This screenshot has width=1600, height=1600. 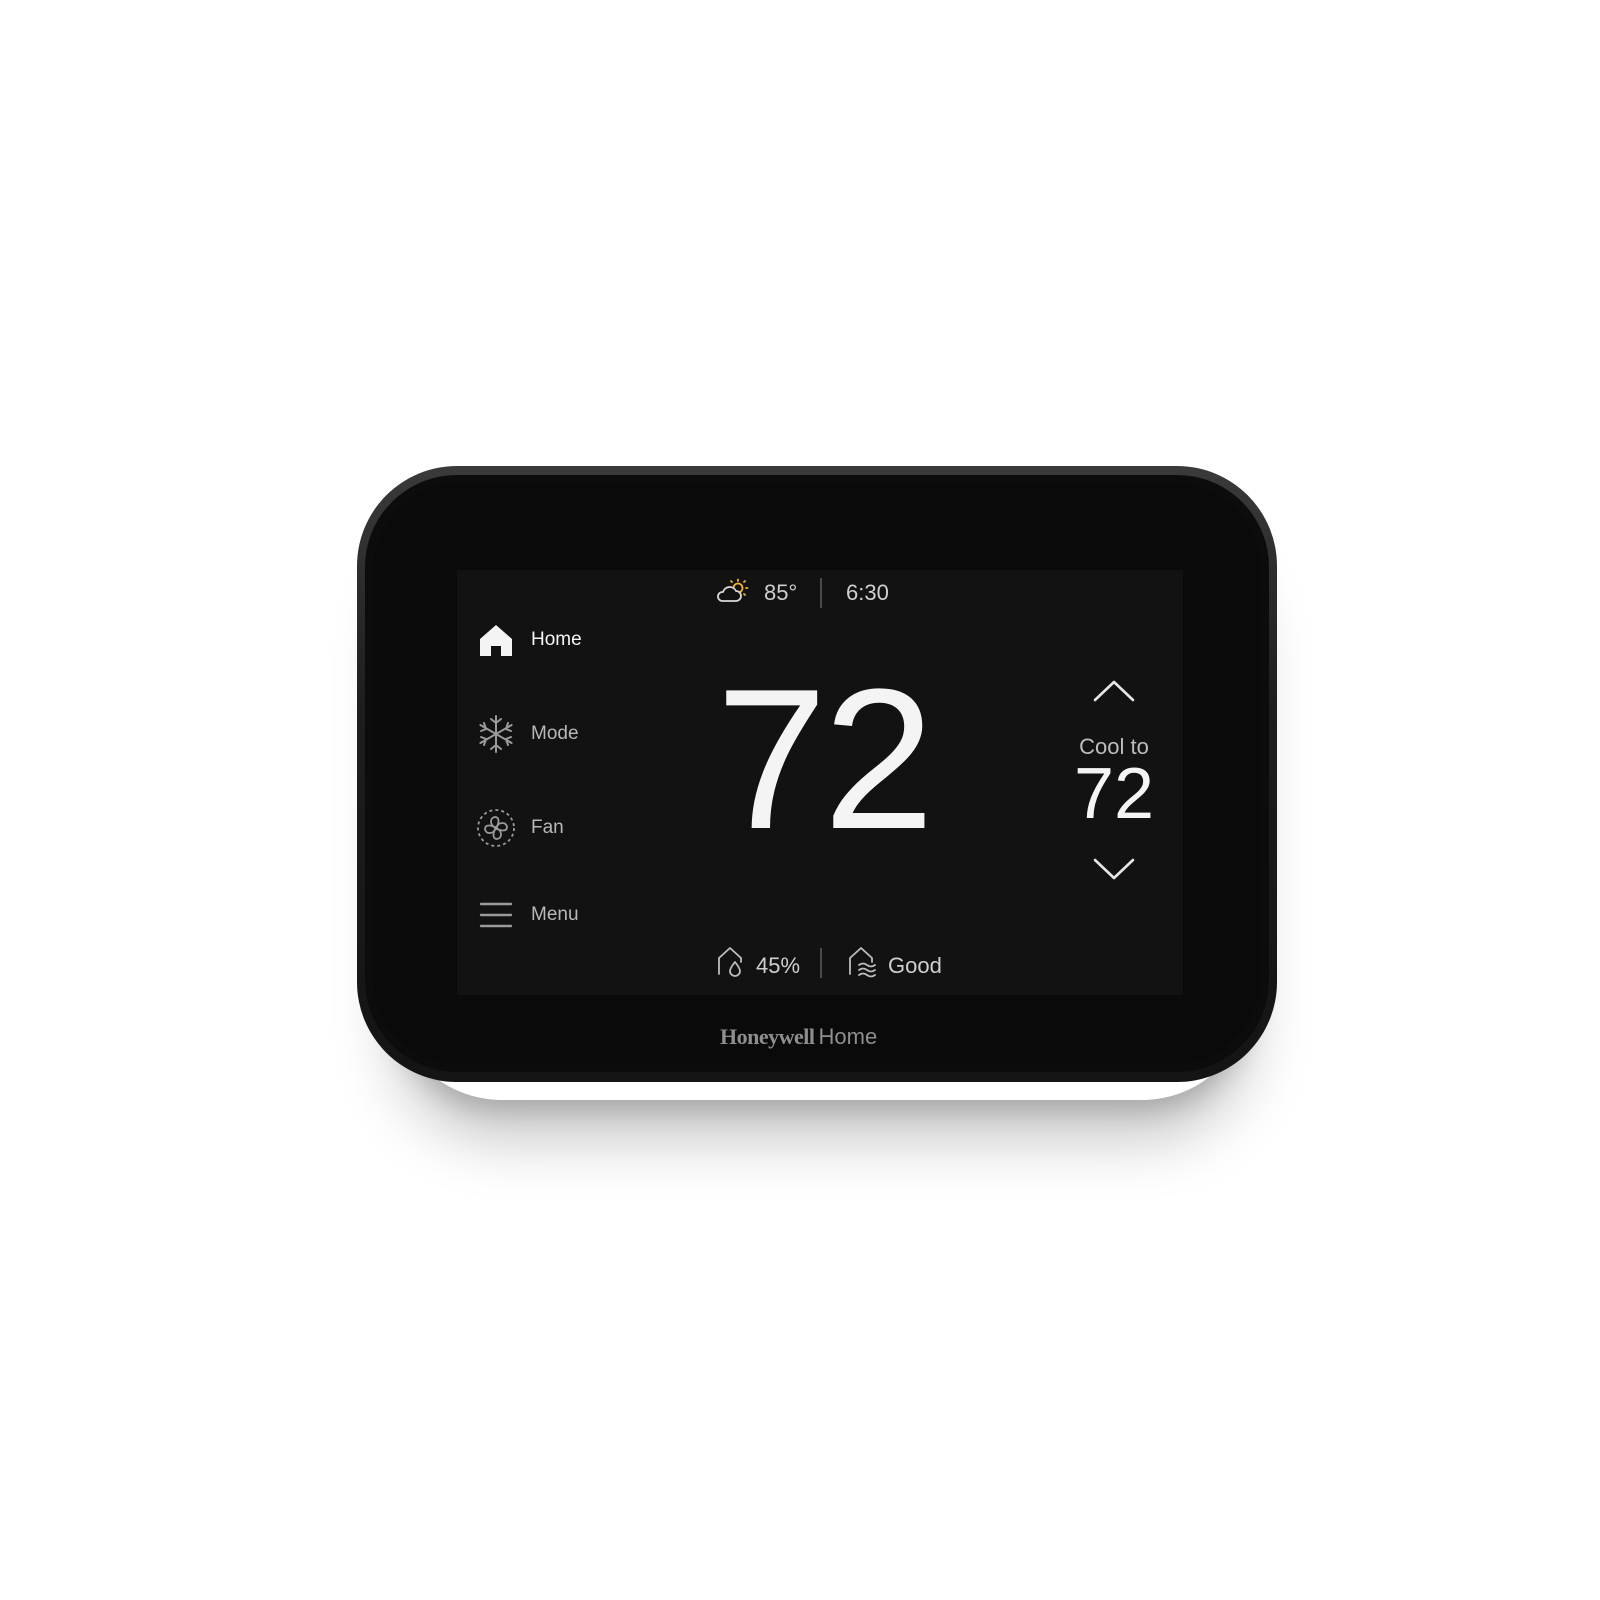 I want to click on home-icon, so click(x=496, y=640).